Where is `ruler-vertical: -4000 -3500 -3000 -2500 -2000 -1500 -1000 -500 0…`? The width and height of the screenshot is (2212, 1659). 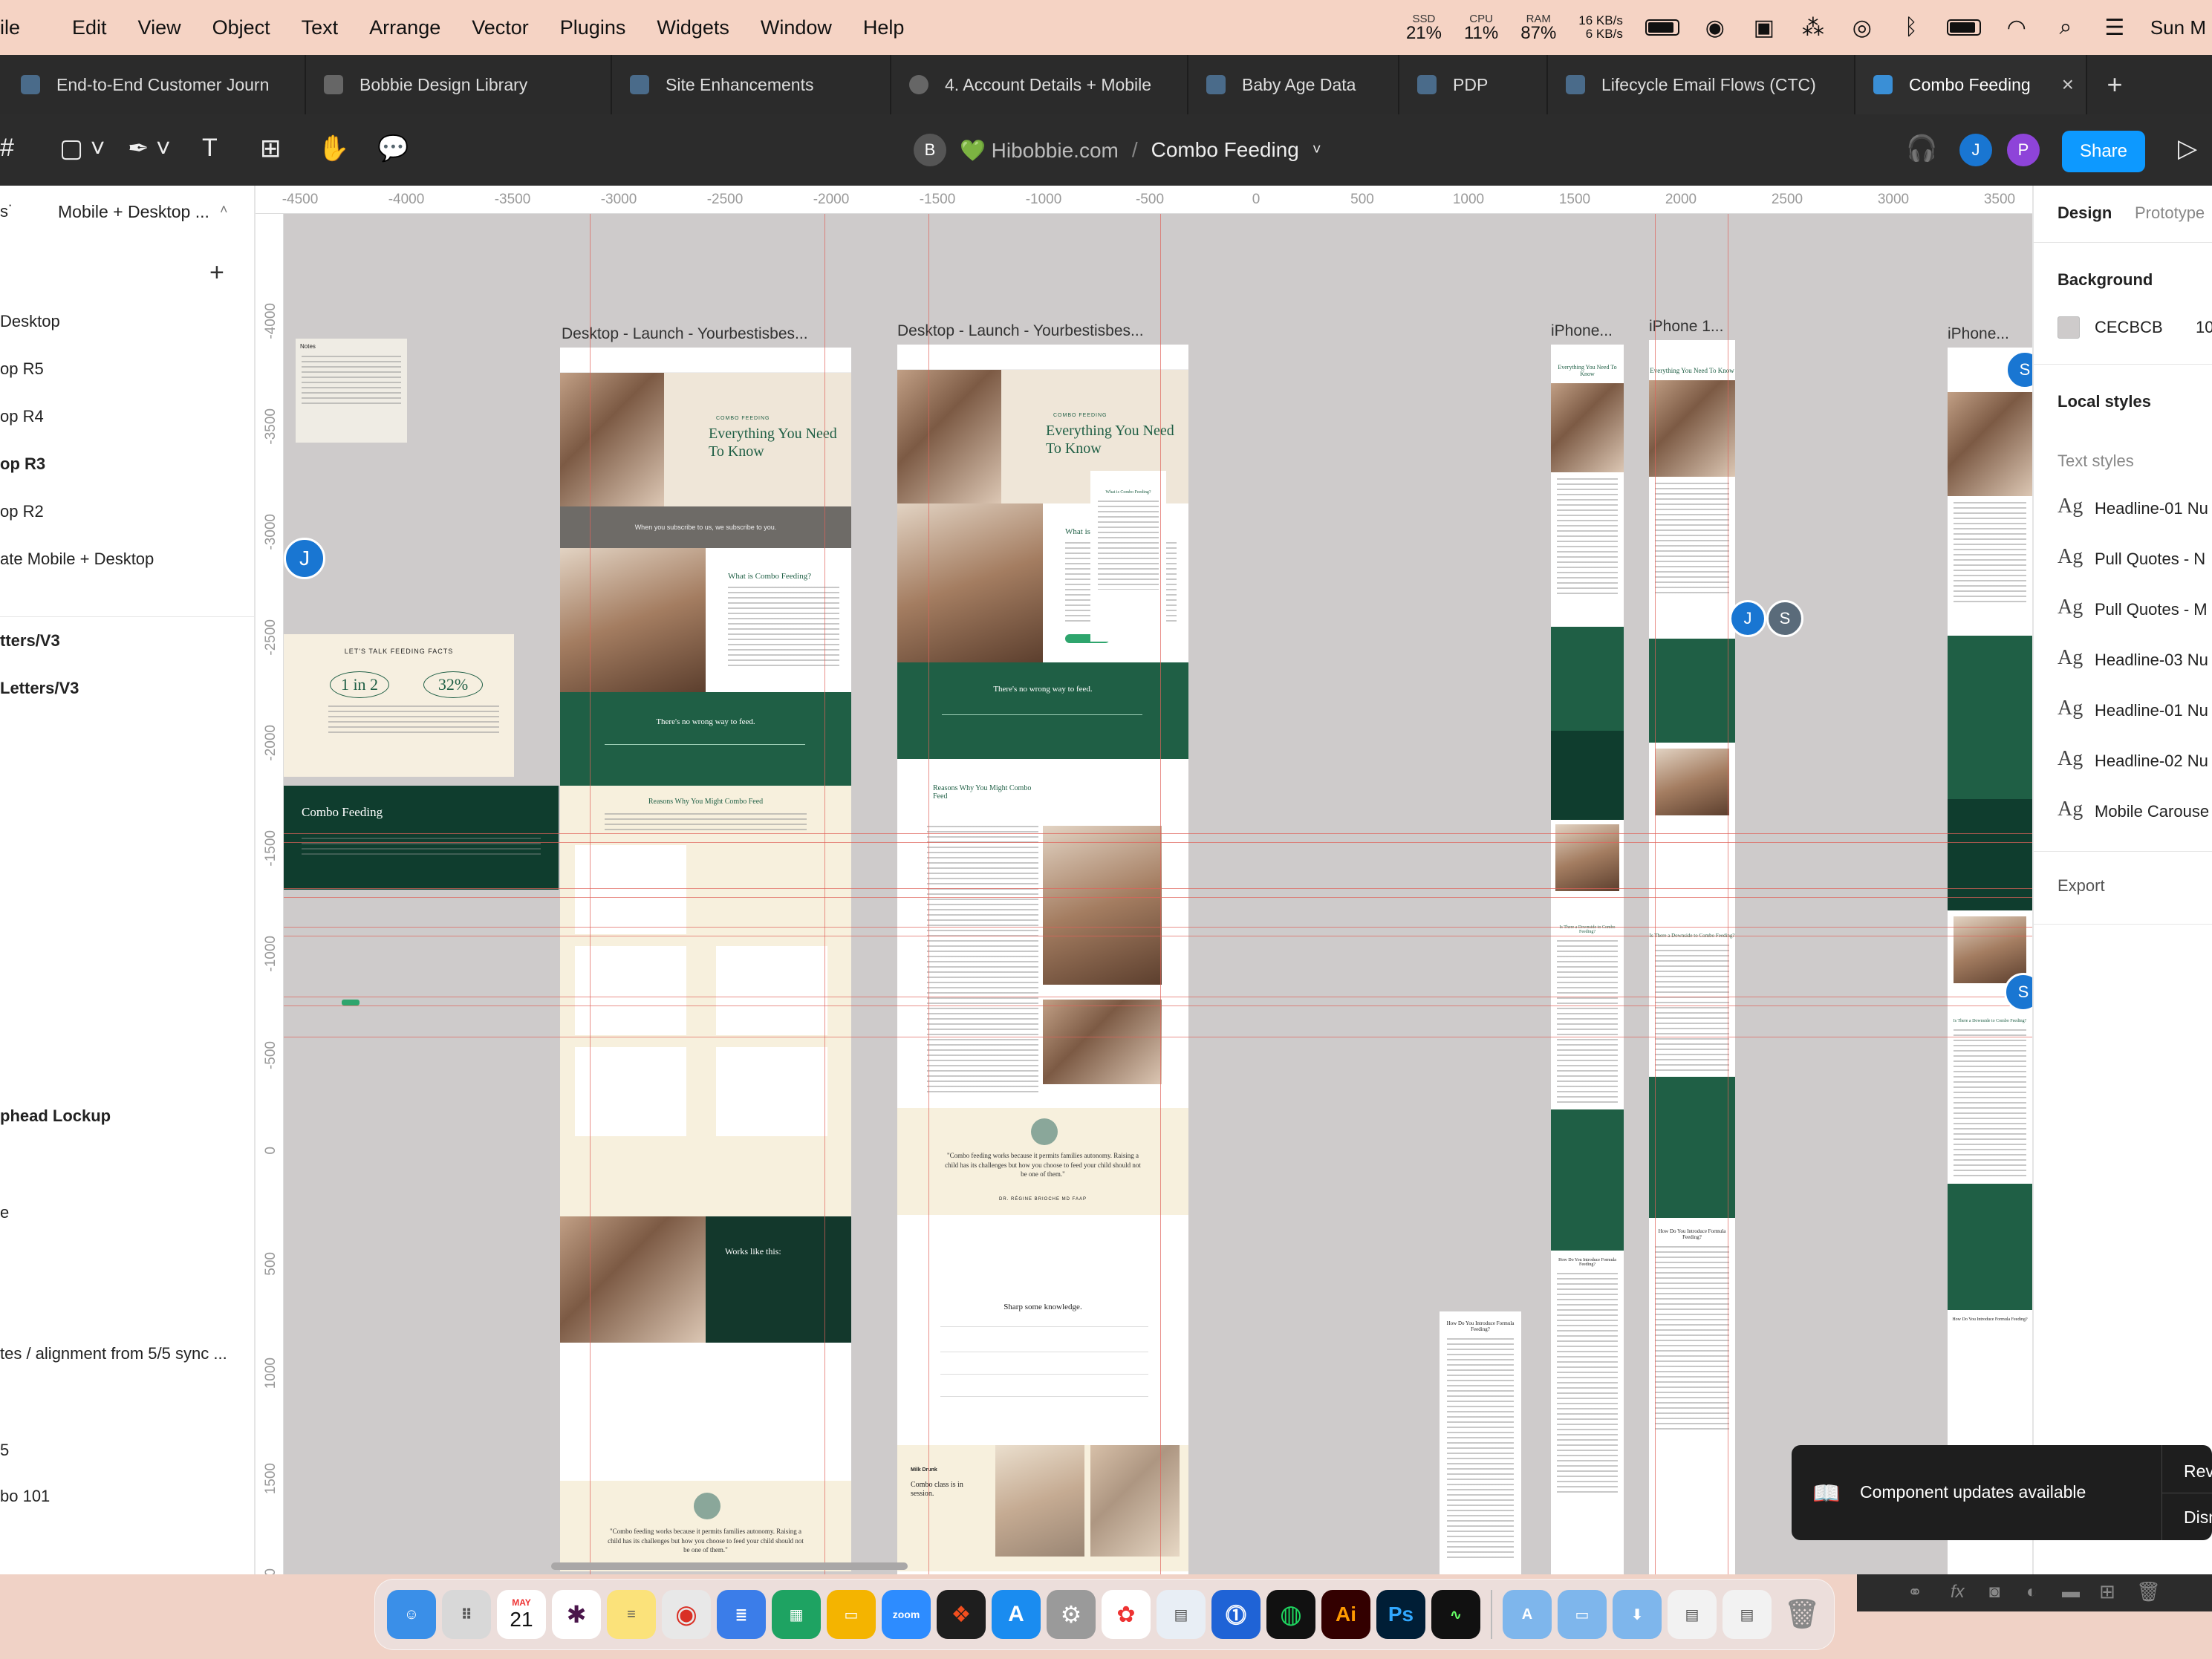
ruler-vertical: -4000 -3500 -3000 -2500 -2000 -1500 -1000 -500 0… is located at coordinates (270, 894).